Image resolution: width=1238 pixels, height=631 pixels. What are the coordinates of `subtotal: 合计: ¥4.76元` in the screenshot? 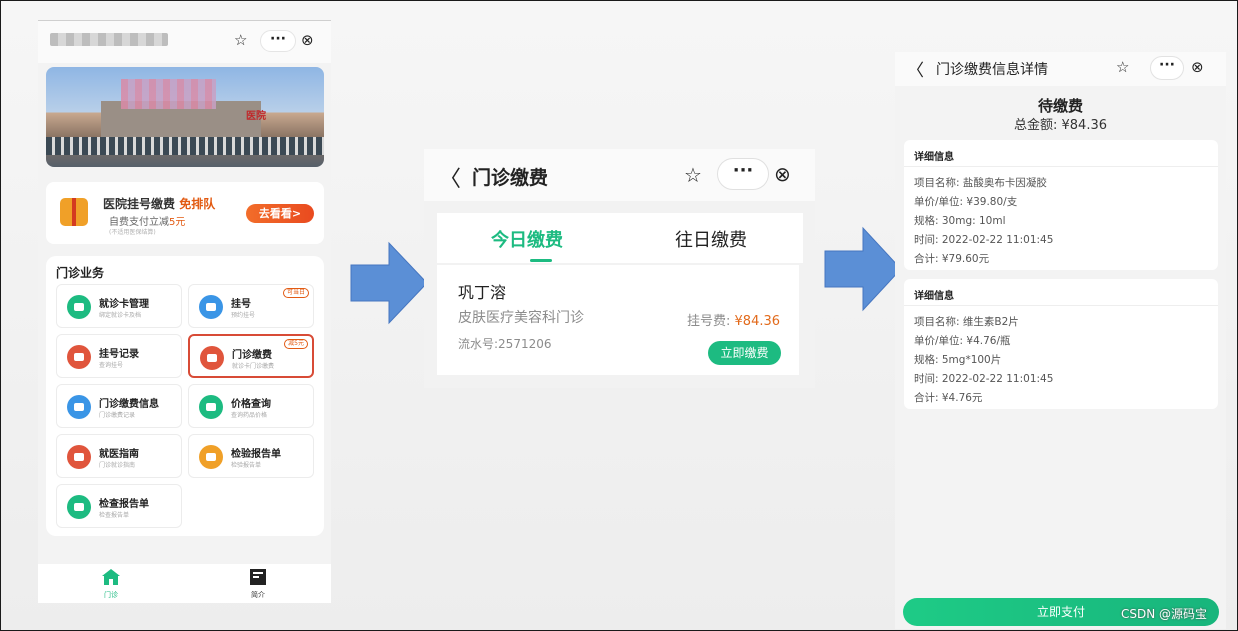 It's located at (948, 398).